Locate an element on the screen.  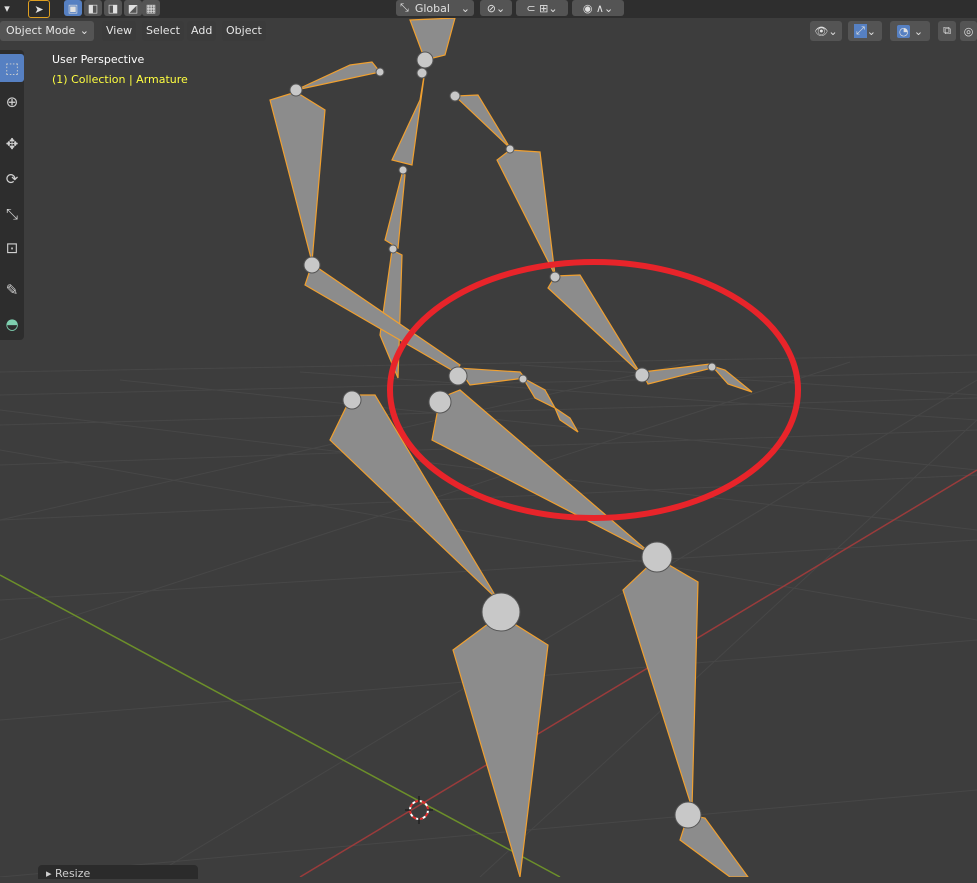
editor-type-icon: ▾ is located at coordinates (7, 8).